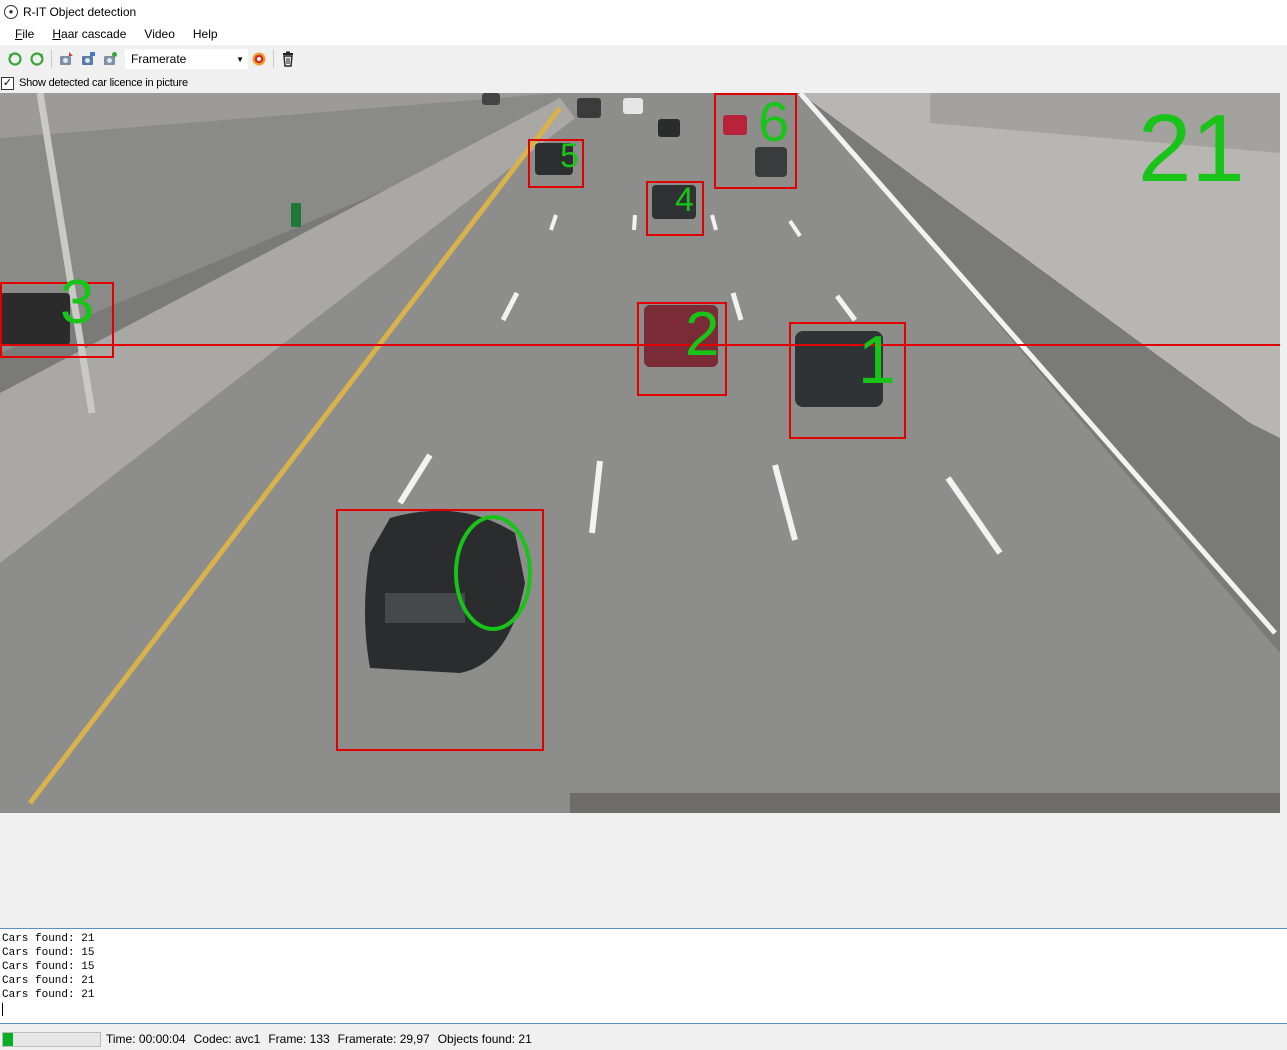 The width and height of the screenshot is (1287, 1050). I want to click on record-button, so click(259, 59).